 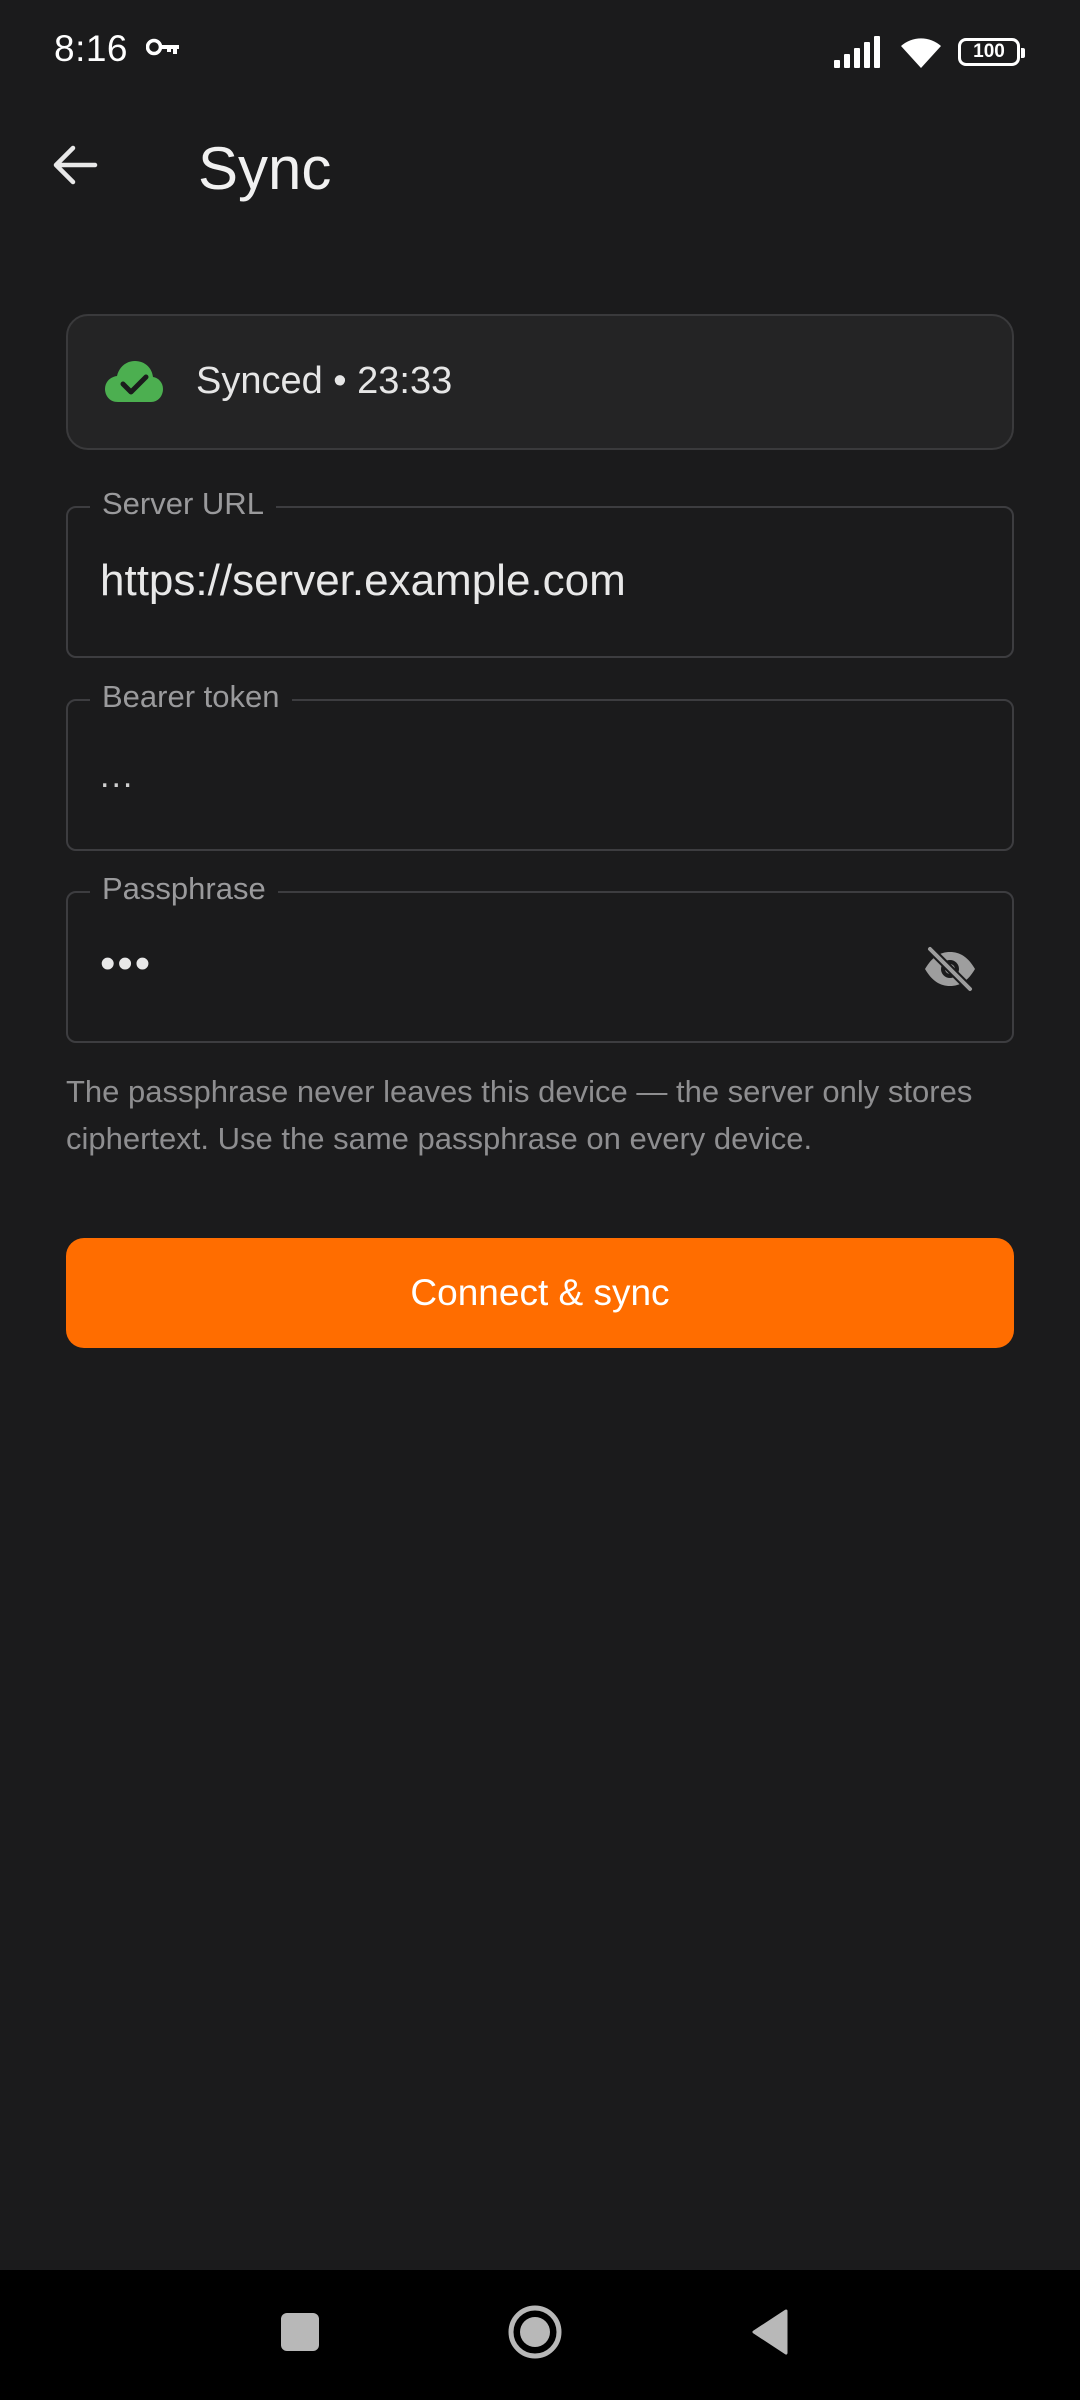 I want to click on arrow-back-icon, so click(x=75, y=165).